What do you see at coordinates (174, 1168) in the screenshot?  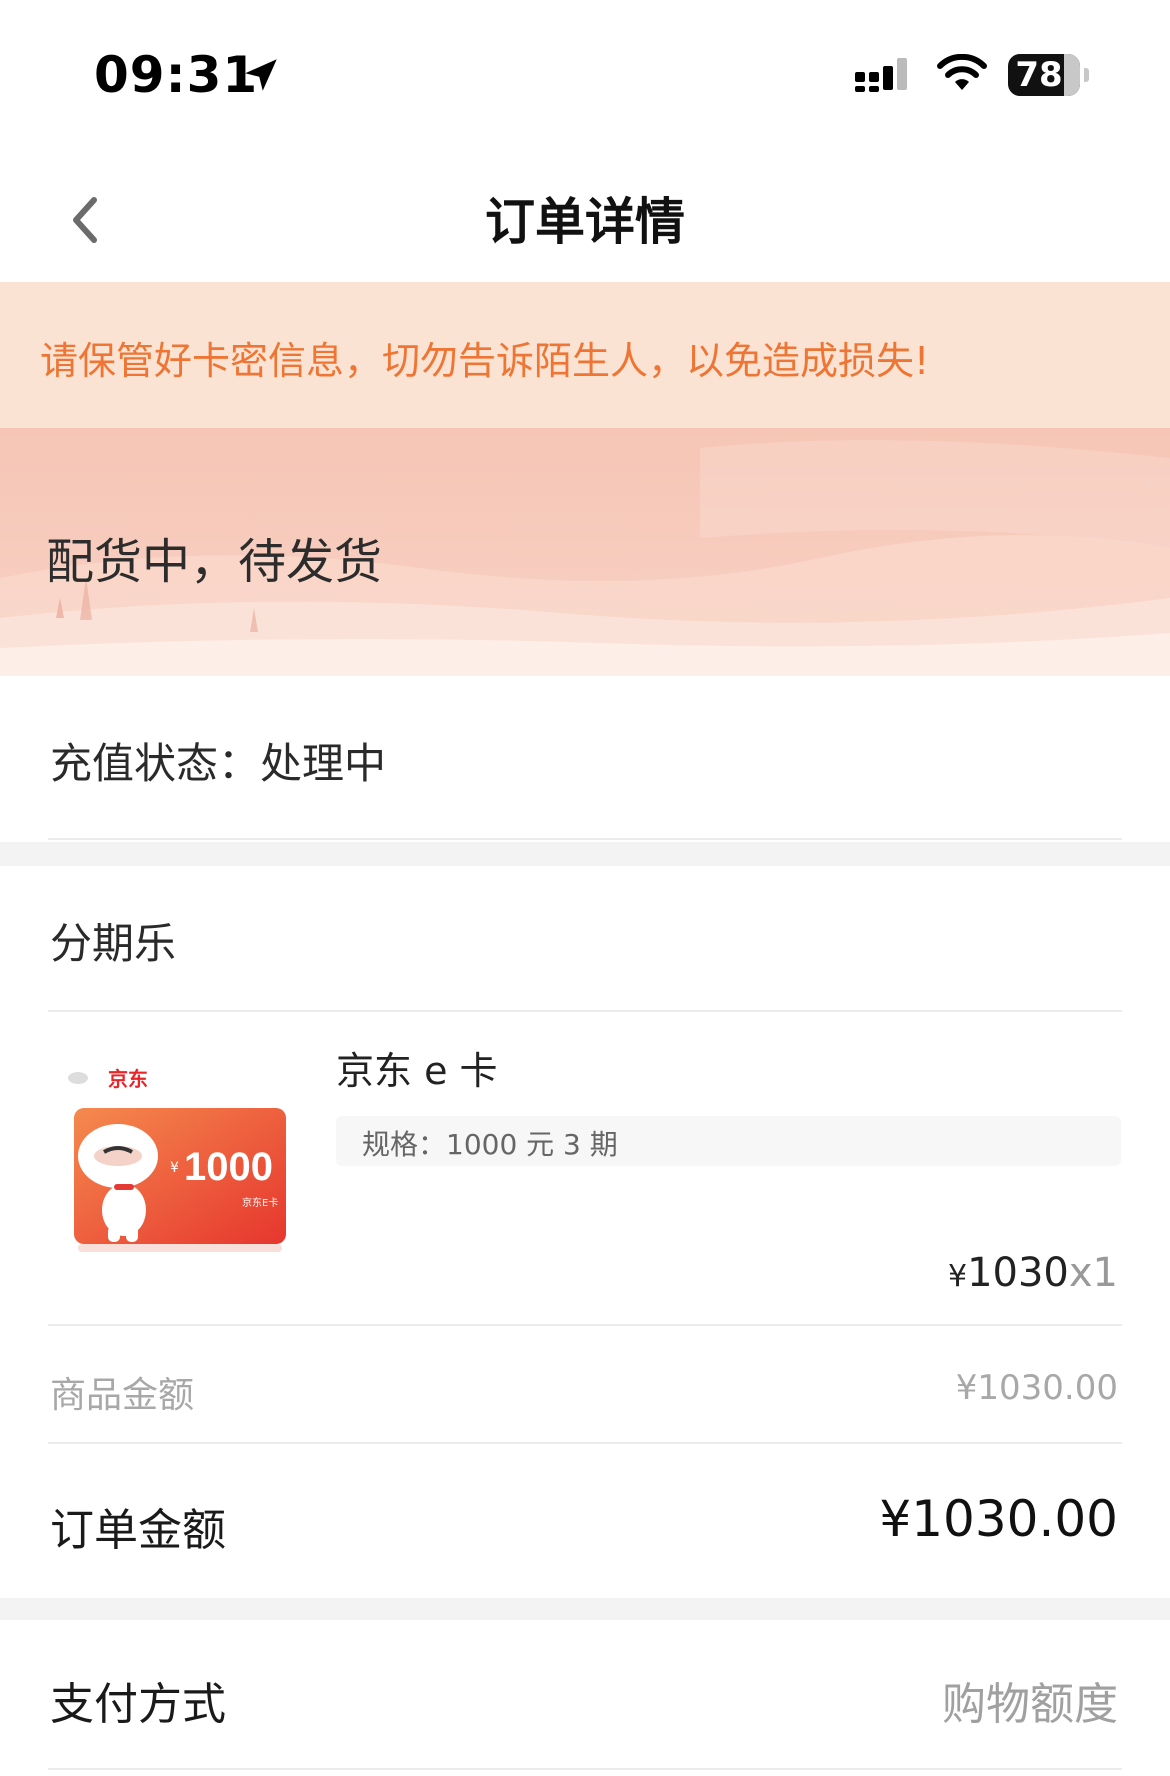 I see `thumb-currency: ¥` at bounding box center [174, 1168].